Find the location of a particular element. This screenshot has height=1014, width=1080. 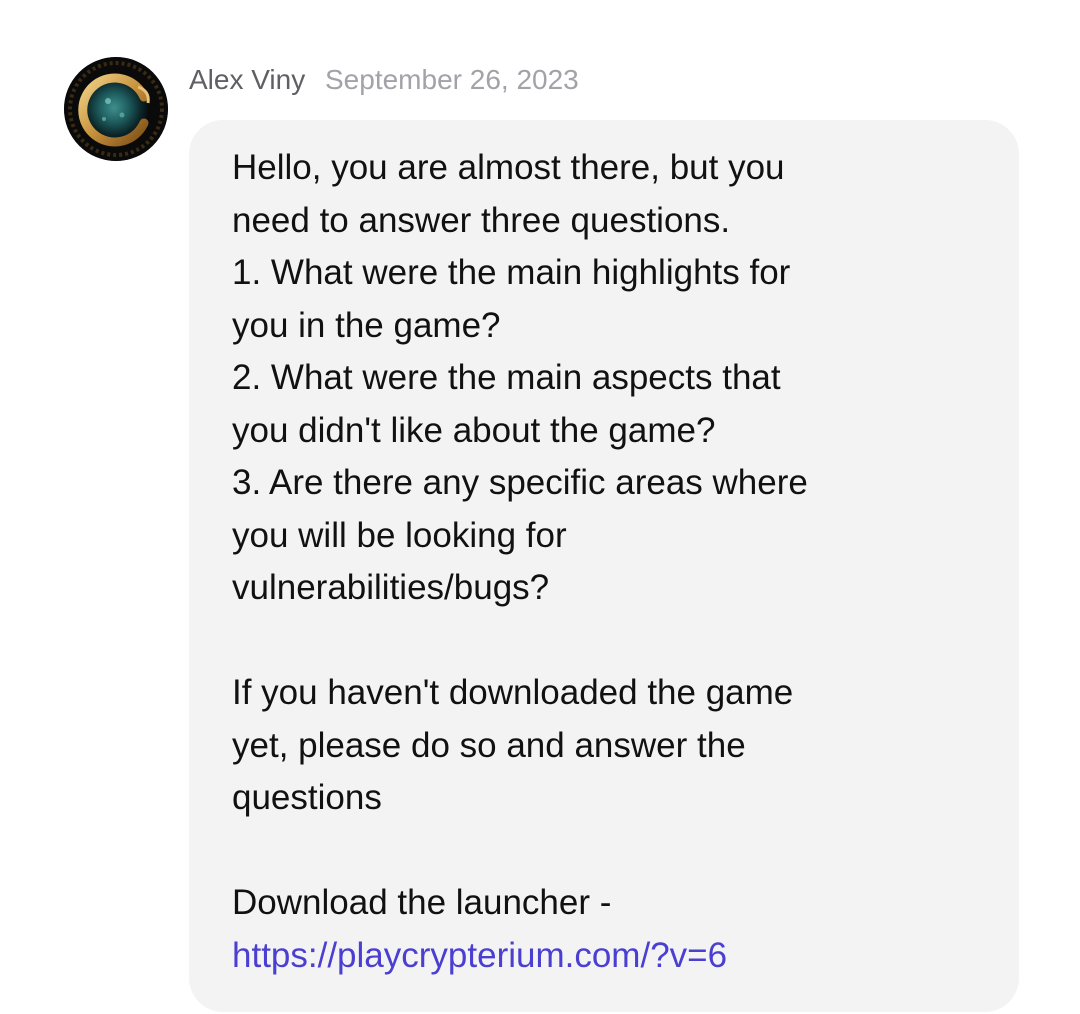

message-line: you didn't like about the game? is located at coordinates (474, 430).